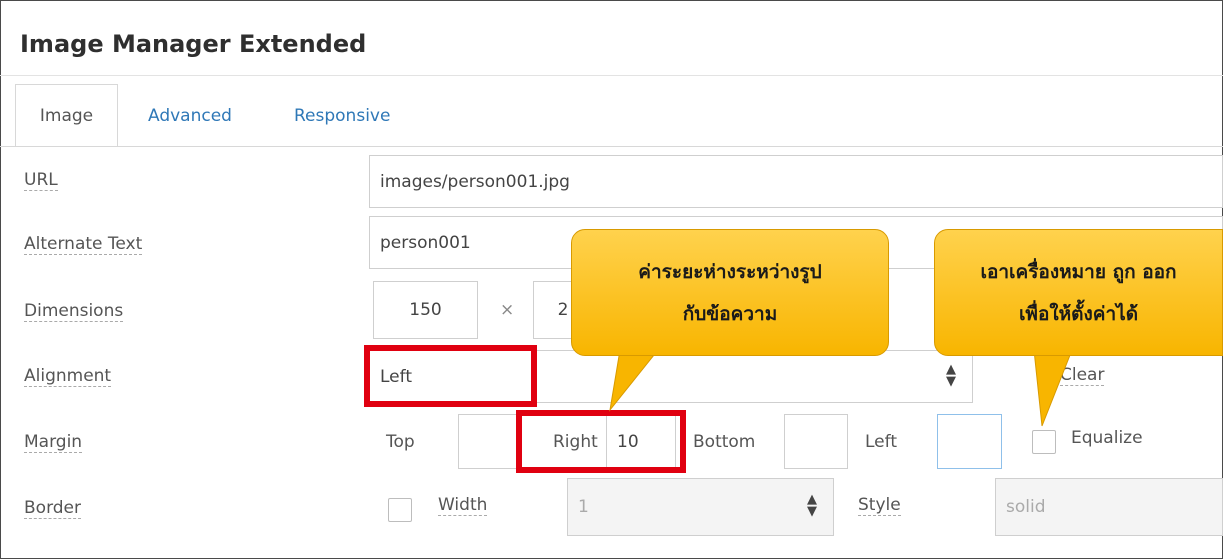  Describe the element at coordinates (41, 180) in the screenshot. I see `url-label: URL` at that location.